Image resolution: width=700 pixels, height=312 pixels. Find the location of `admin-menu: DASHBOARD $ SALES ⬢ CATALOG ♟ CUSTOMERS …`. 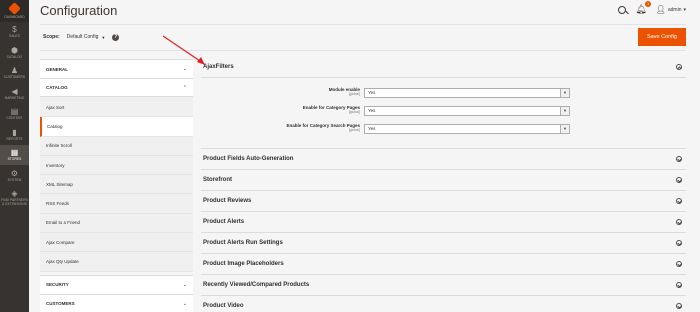

admin-menu: DASHBOARD $ SALES ⬢ CATALOG ♟ CUSTOMERS … is located at coordinates (14, 156).